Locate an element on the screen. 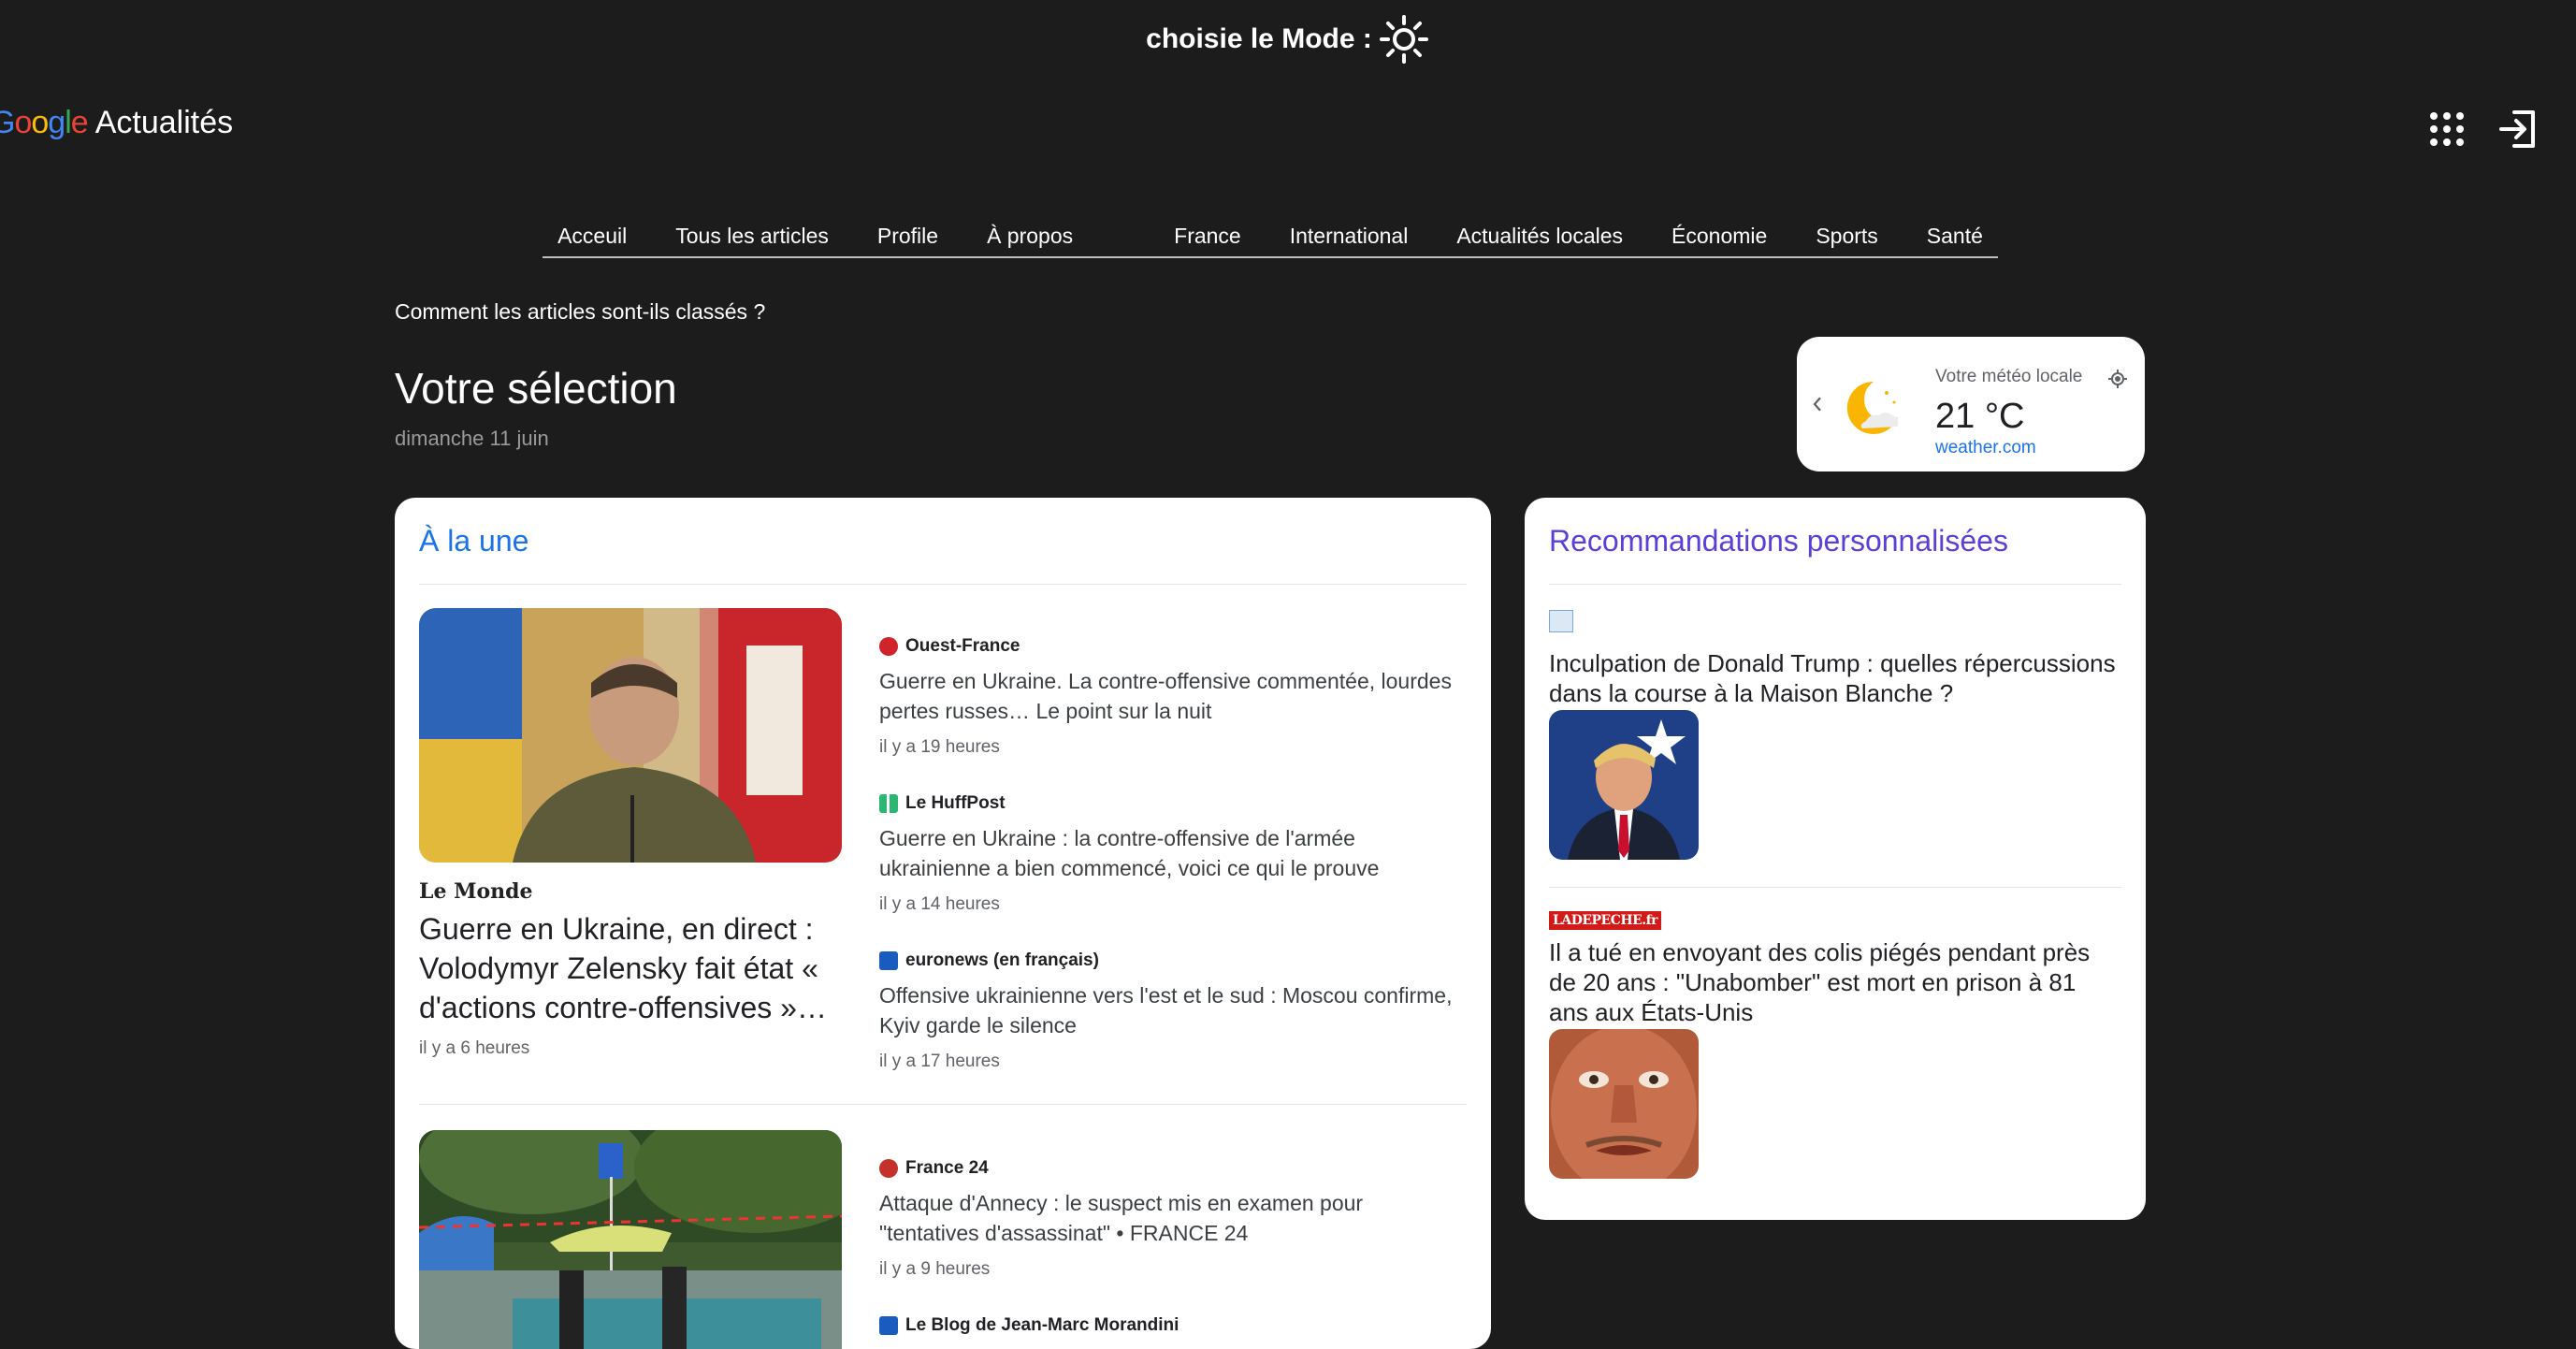  euronews-favicon is located at coordinates (888, 961).